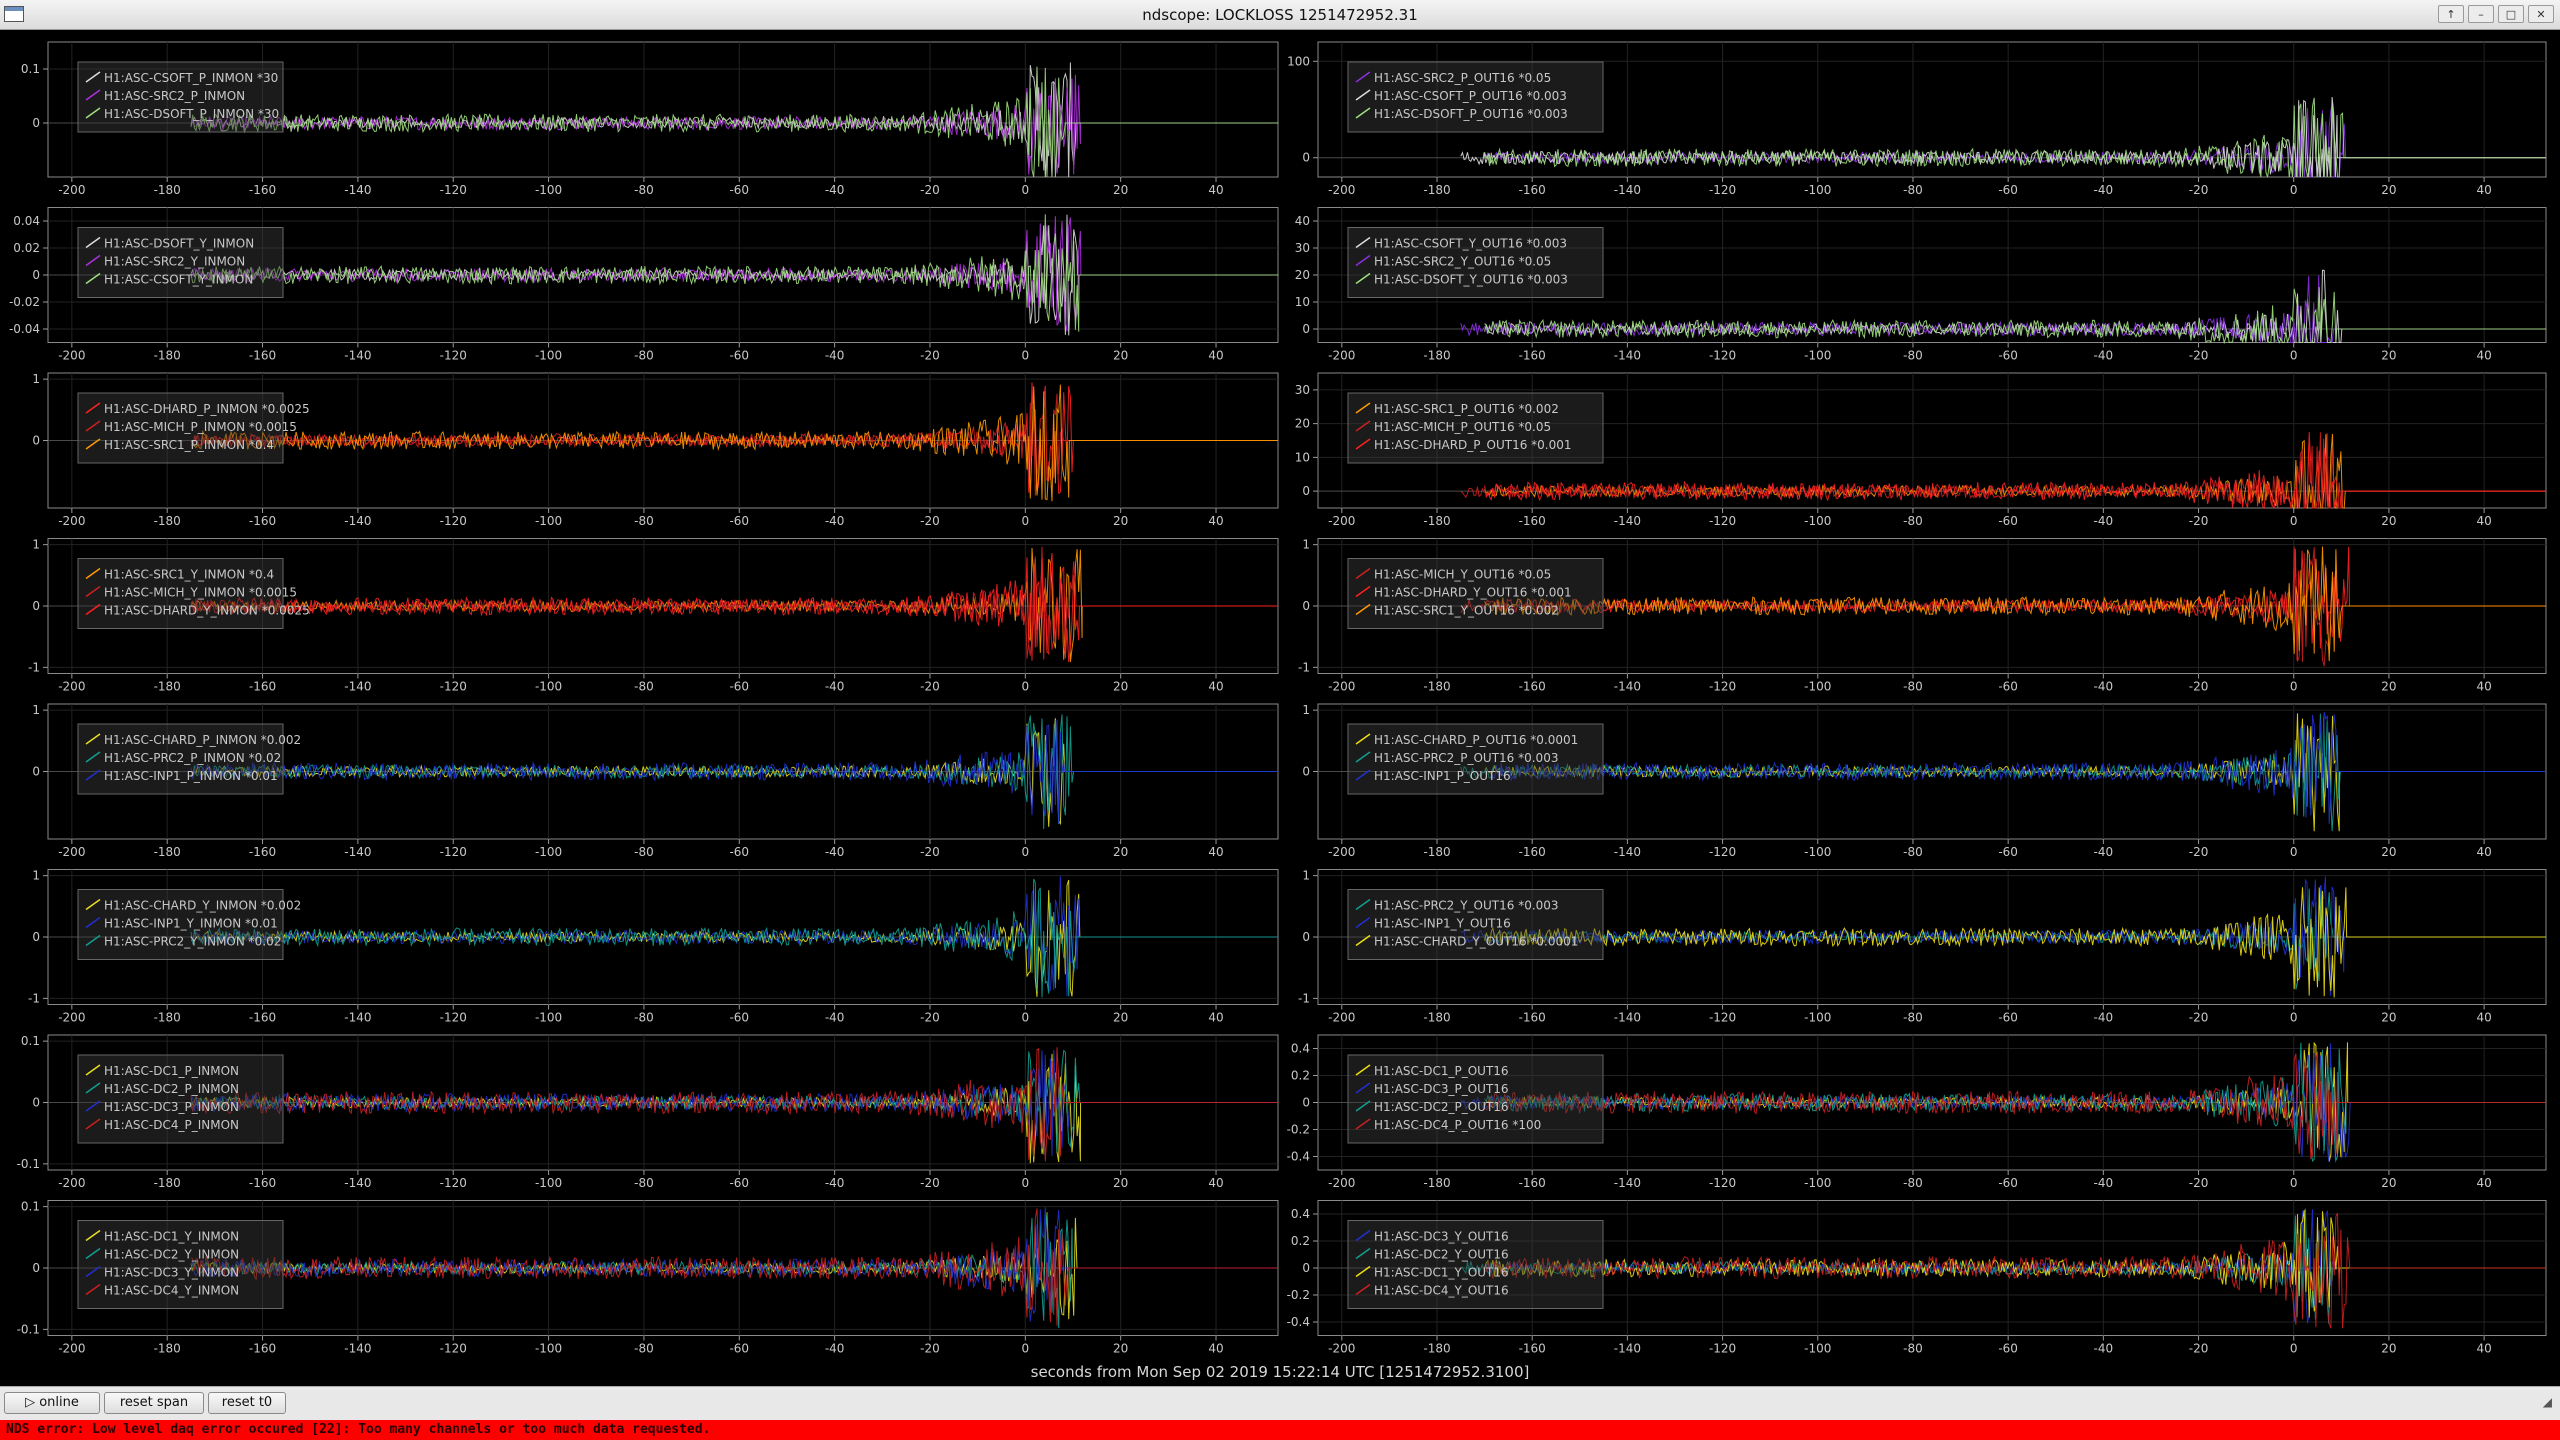 The image size is (2560, 1440). Describe the element at coordinates (171, 1273) in the screenshot. I see `legend-label: H1:ASC-DC3_Y_INMON` at that location.